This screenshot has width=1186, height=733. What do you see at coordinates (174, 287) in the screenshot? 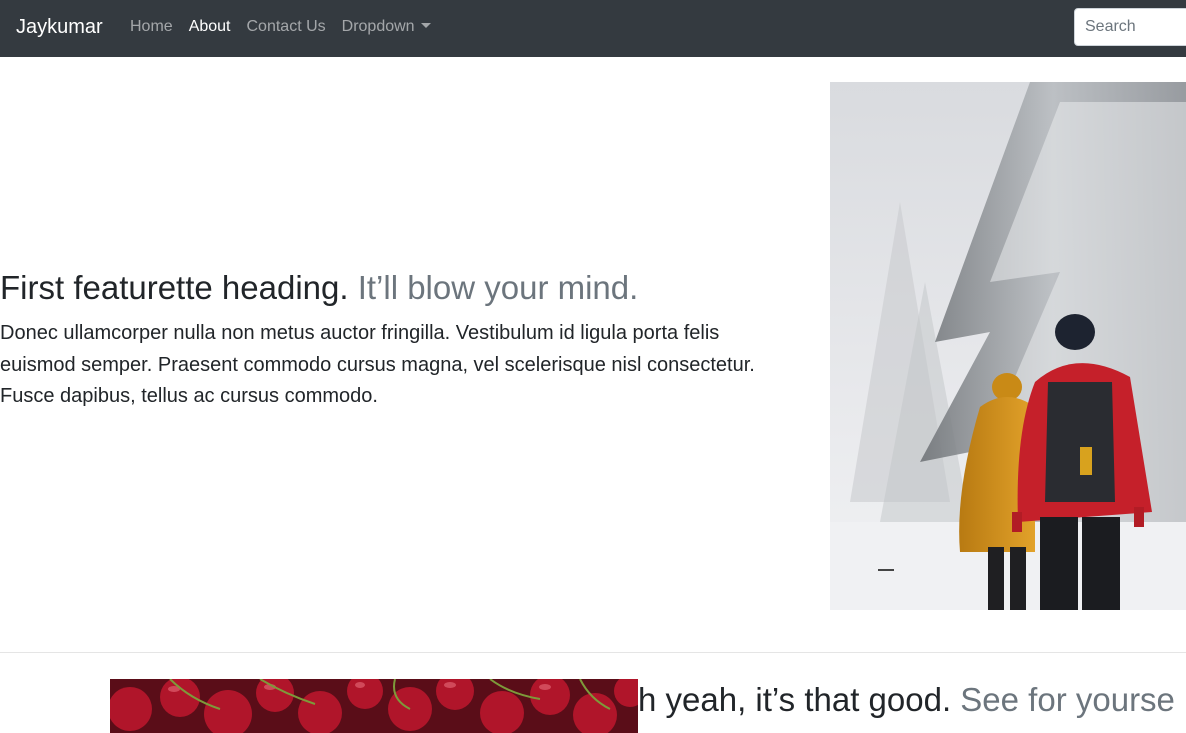
I see `featurette-heading-main: First featurette heading.` at bounding box center [174, 287].